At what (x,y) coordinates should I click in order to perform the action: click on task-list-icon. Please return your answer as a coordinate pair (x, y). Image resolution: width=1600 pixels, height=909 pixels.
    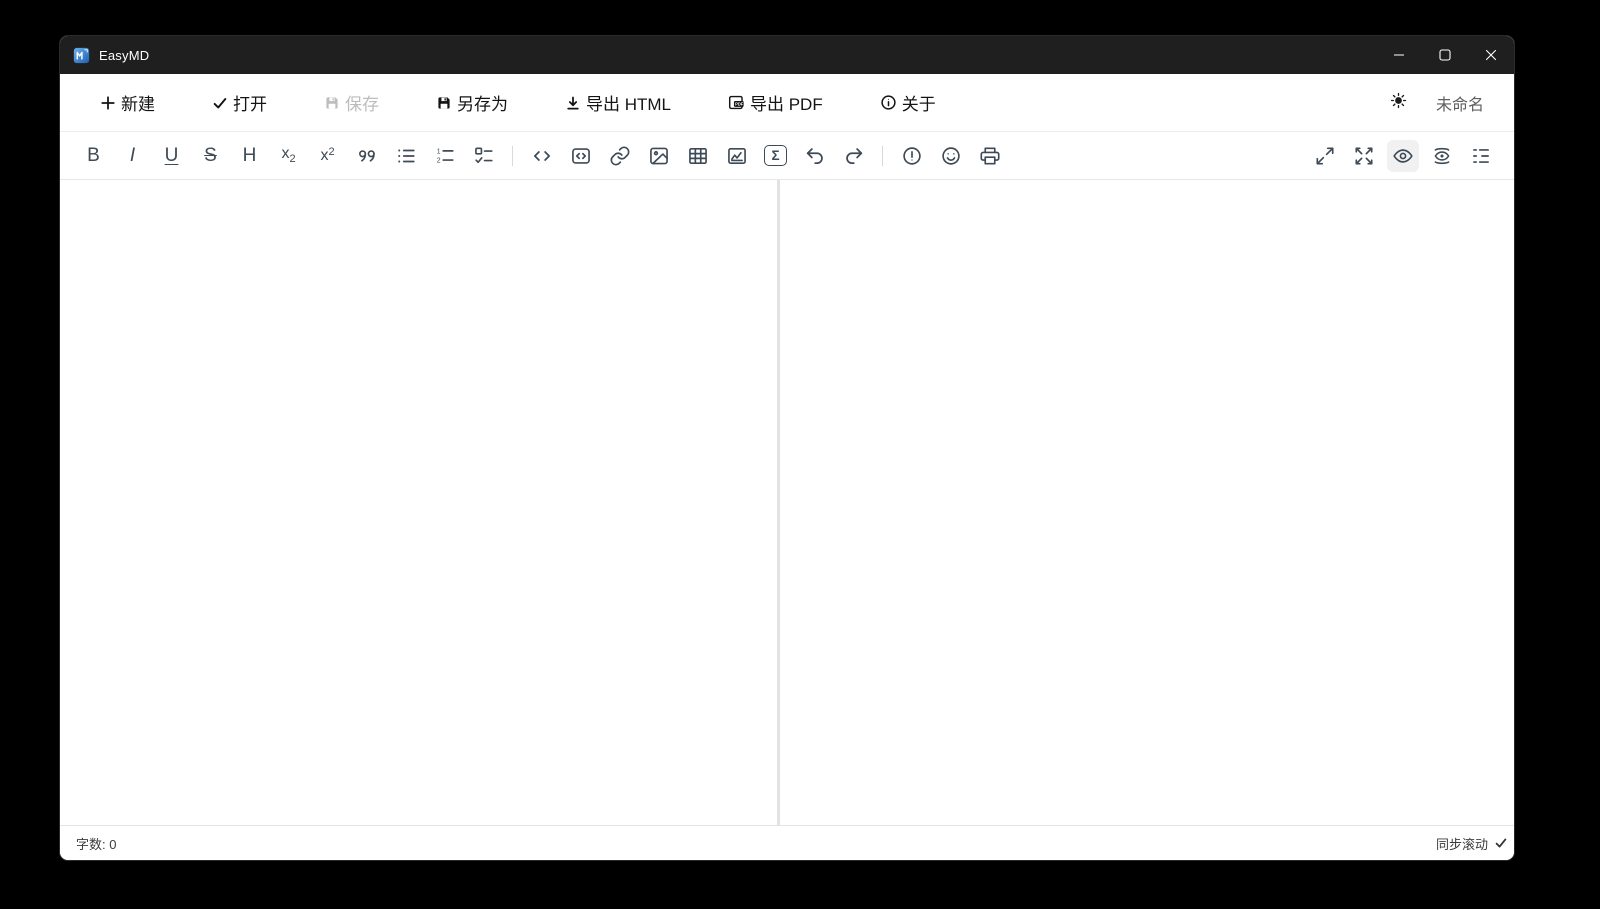
    Looking at the image, I should click on (484, 156).